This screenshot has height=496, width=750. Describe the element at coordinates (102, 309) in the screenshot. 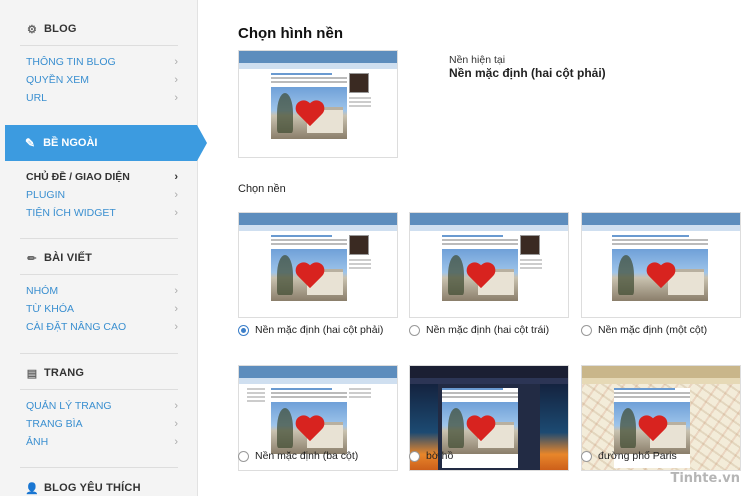

I see `sidebar-item-tags: TỪ KHÓA ›` at that location.